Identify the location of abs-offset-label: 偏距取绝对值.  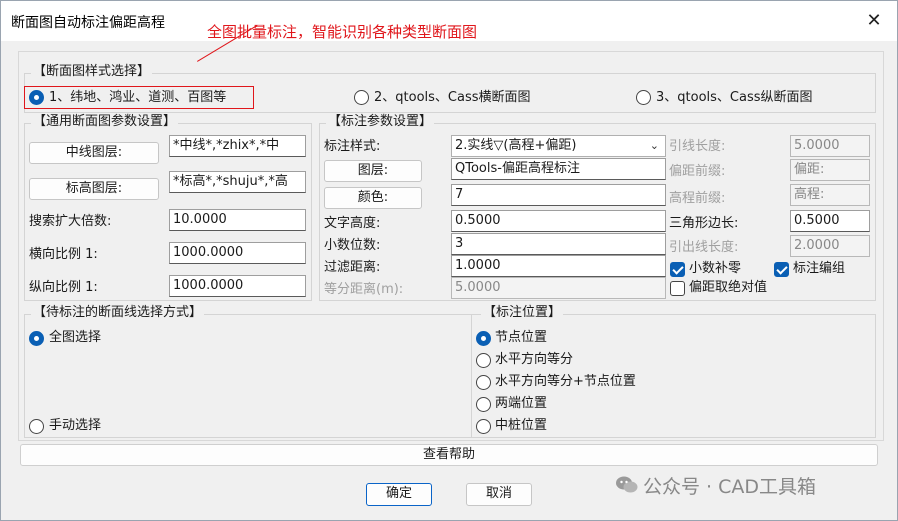
(728, 288).